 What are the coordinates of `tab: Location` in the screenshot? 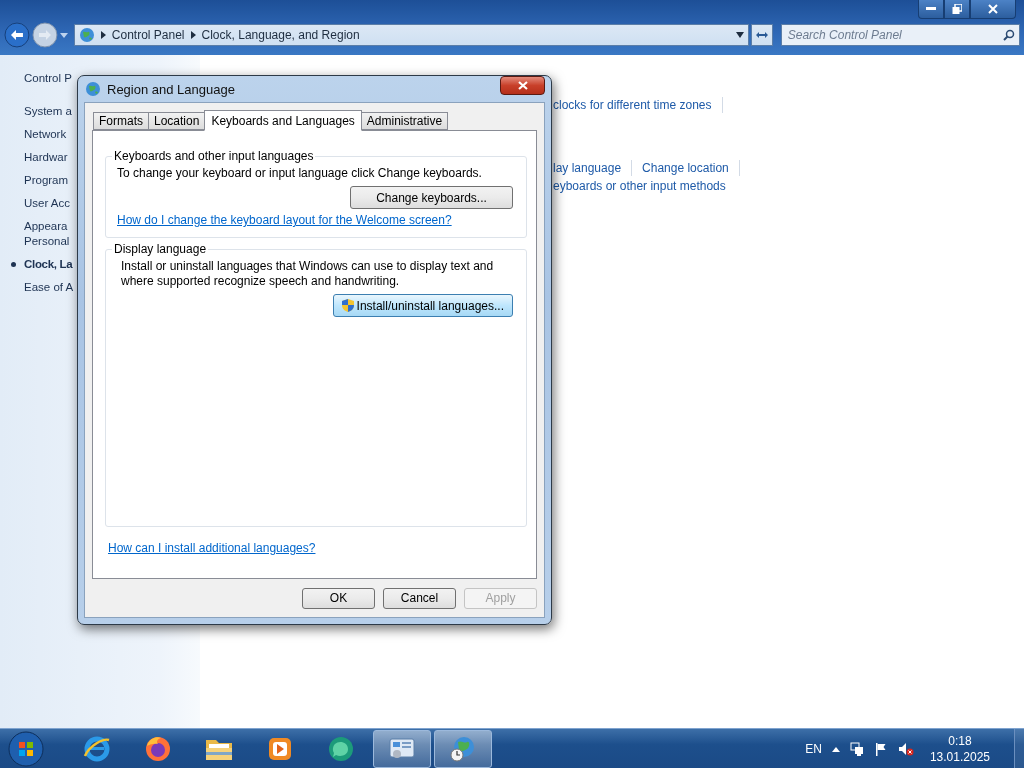 It's located at (177, 121).